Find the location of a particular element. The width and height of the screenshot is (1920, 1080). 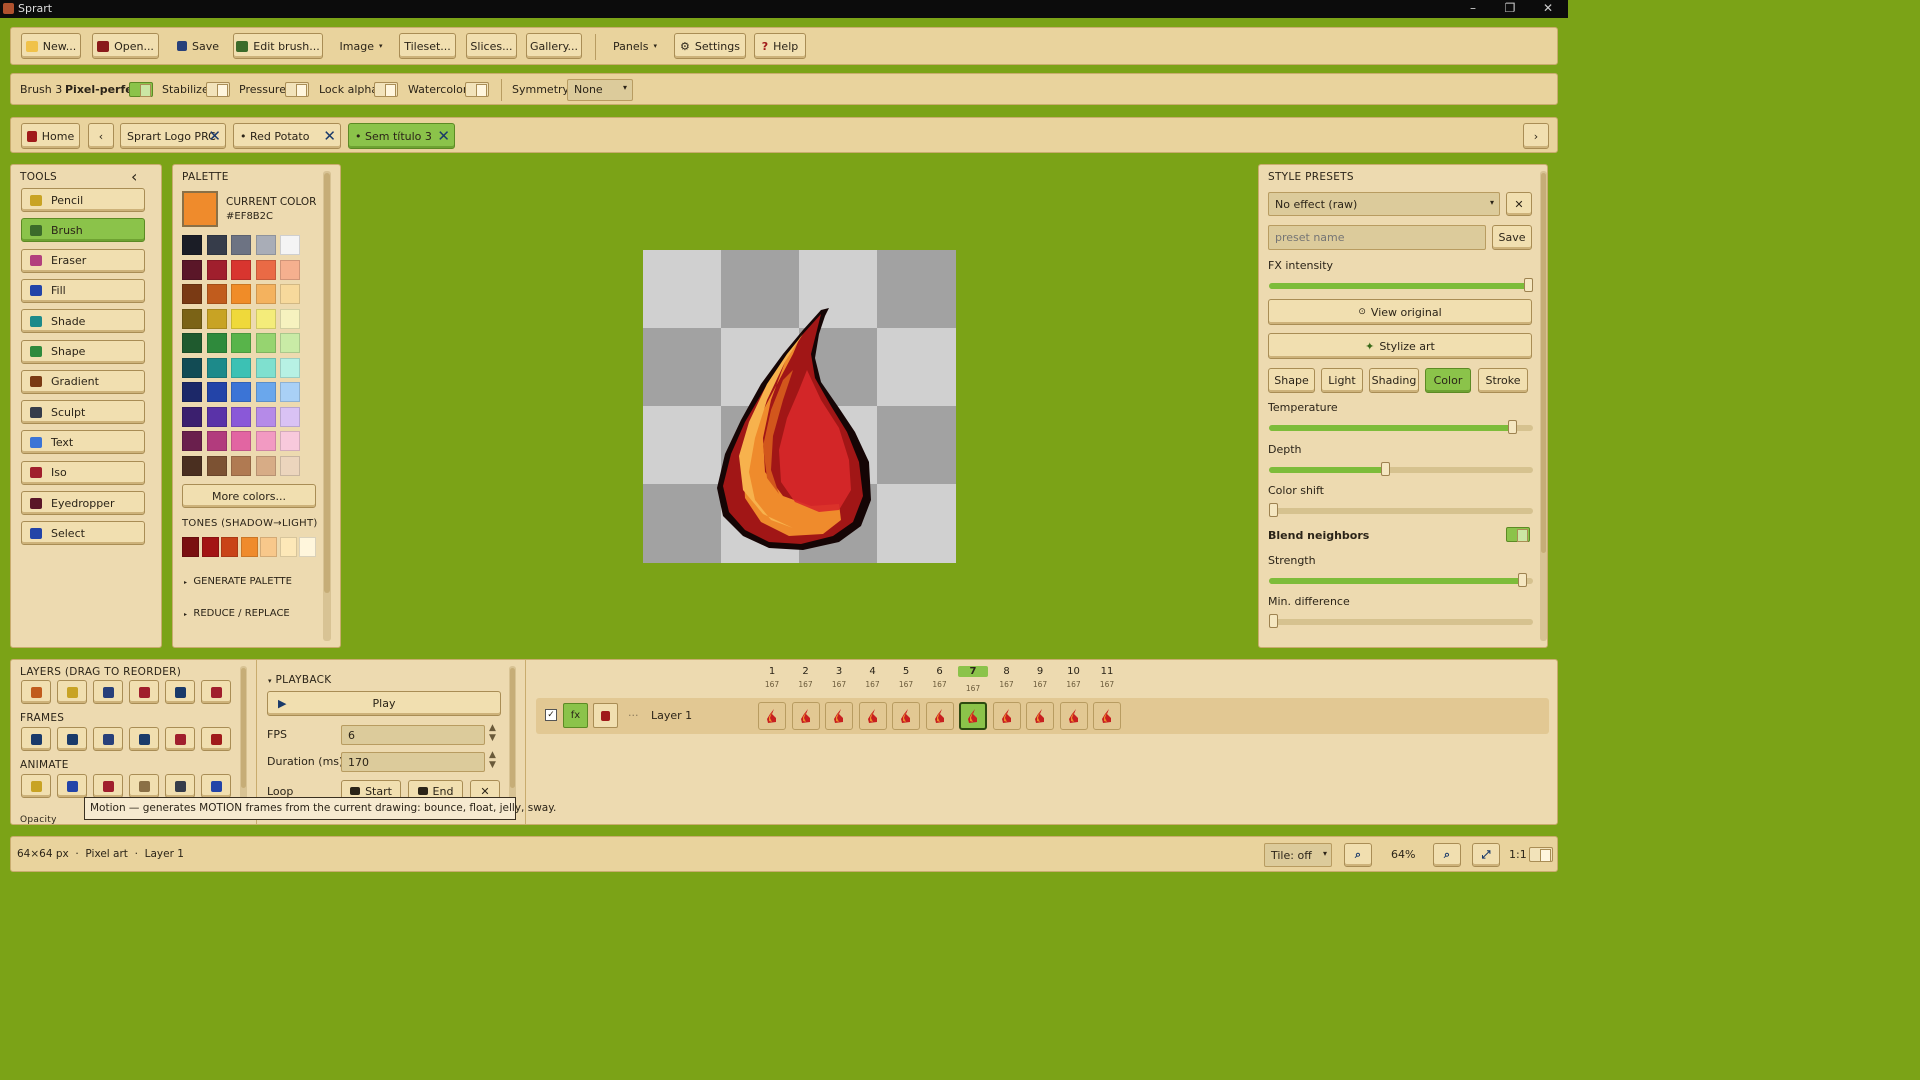

image-menu: Image ▾ is located at coordinates (361, 46).